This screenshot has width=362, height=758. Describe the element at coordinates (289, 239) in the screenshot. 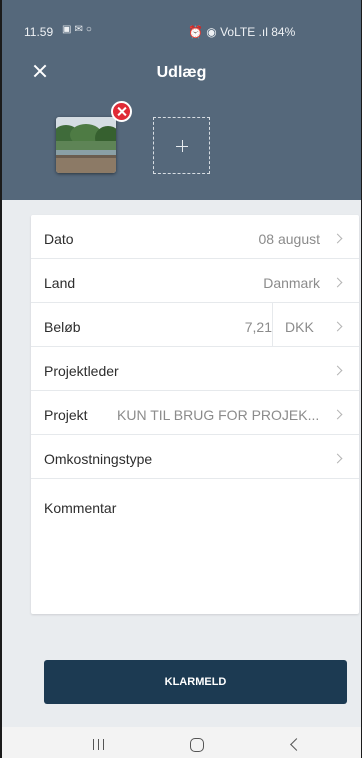

I see `date-value: 08 august` at that location.